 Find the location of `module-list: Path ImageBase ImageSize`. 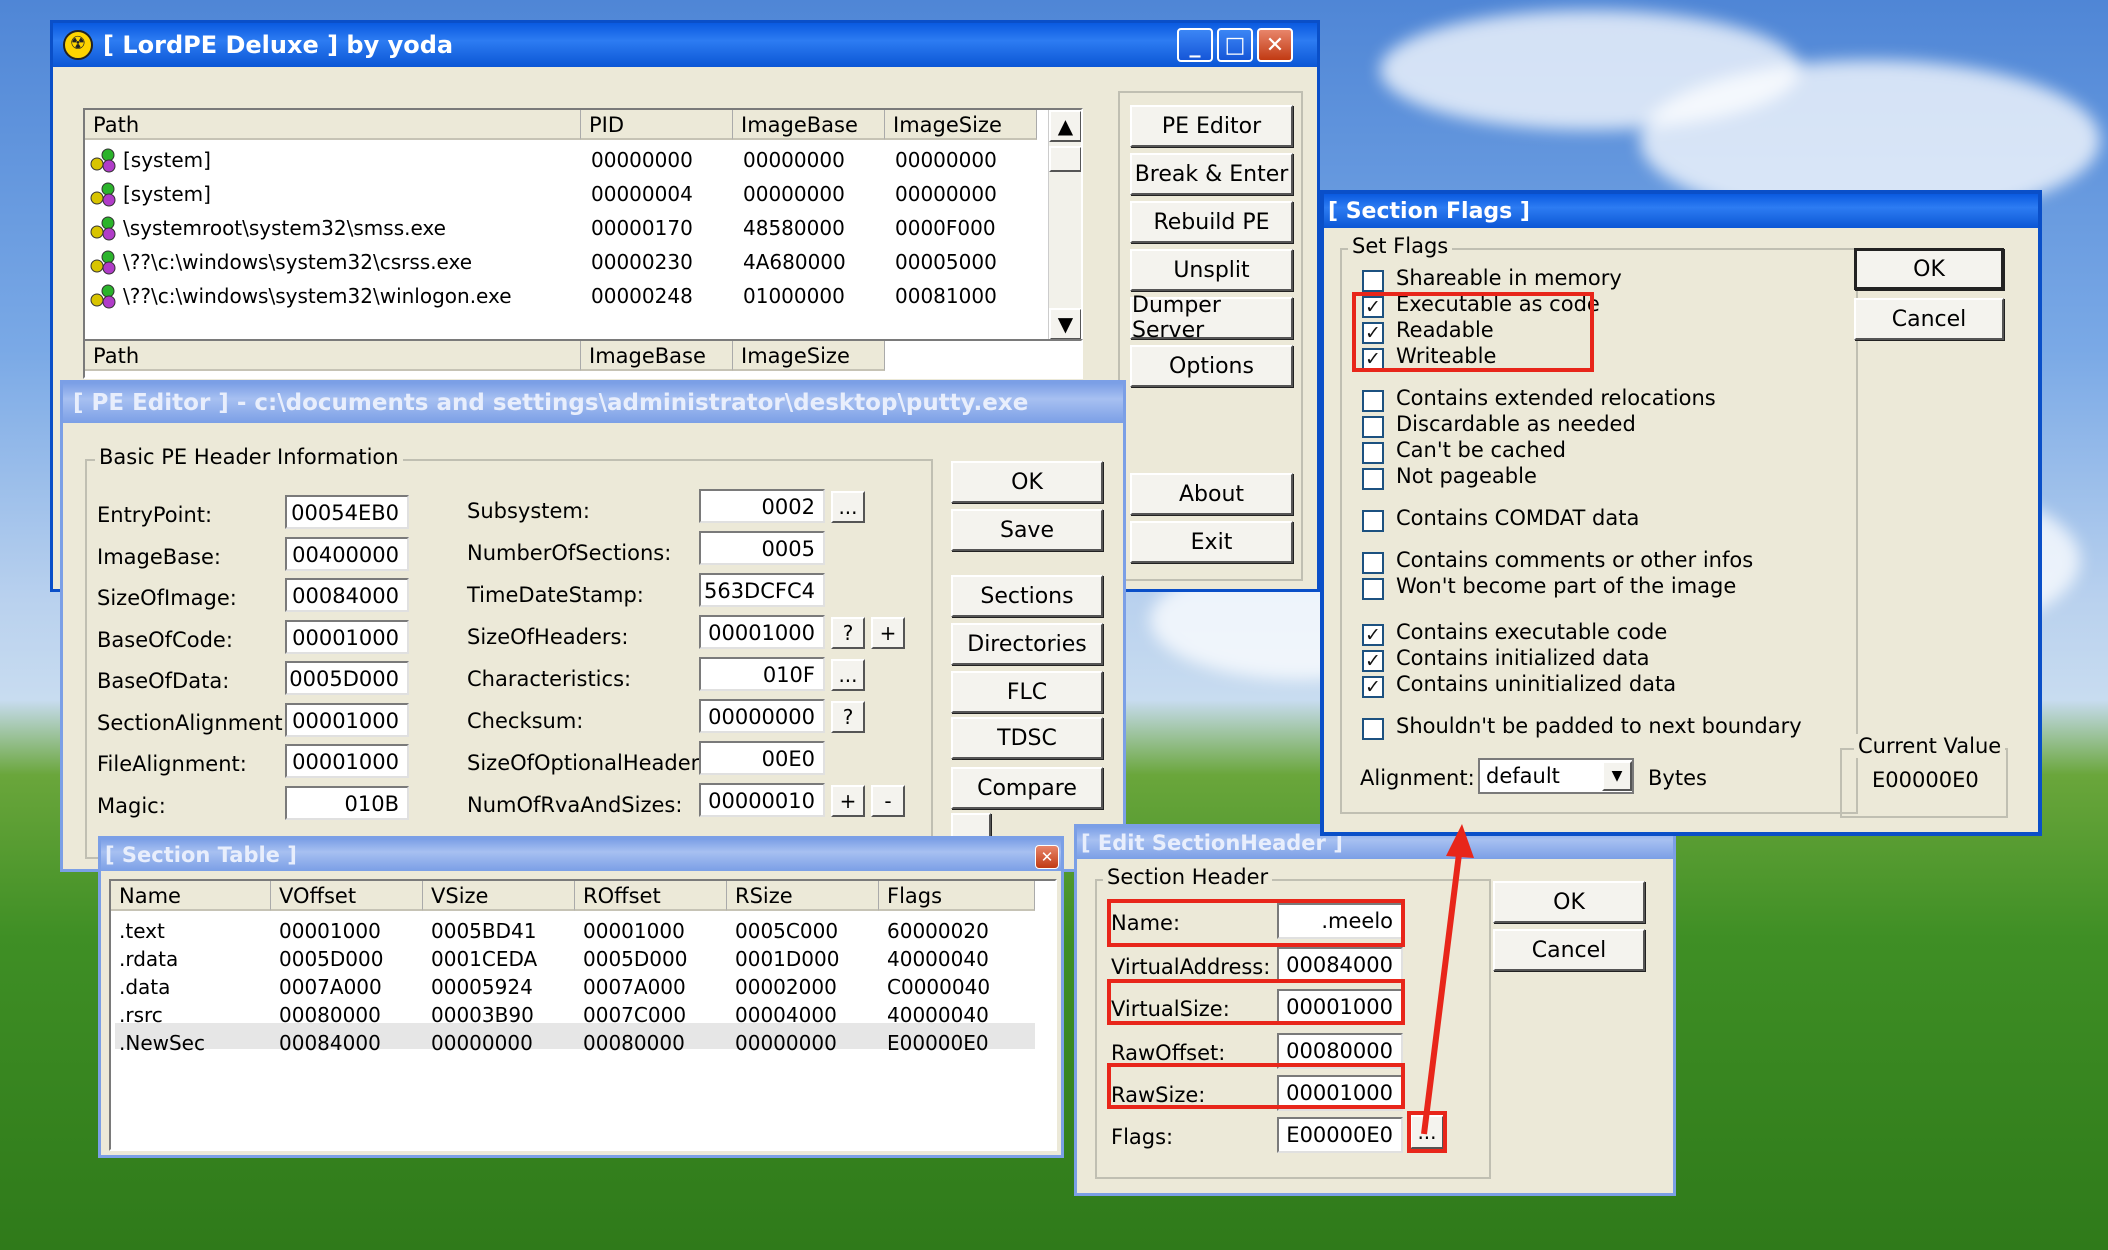

module-list: Path ImageBase ImageSize is located at coordinates (583, 359).